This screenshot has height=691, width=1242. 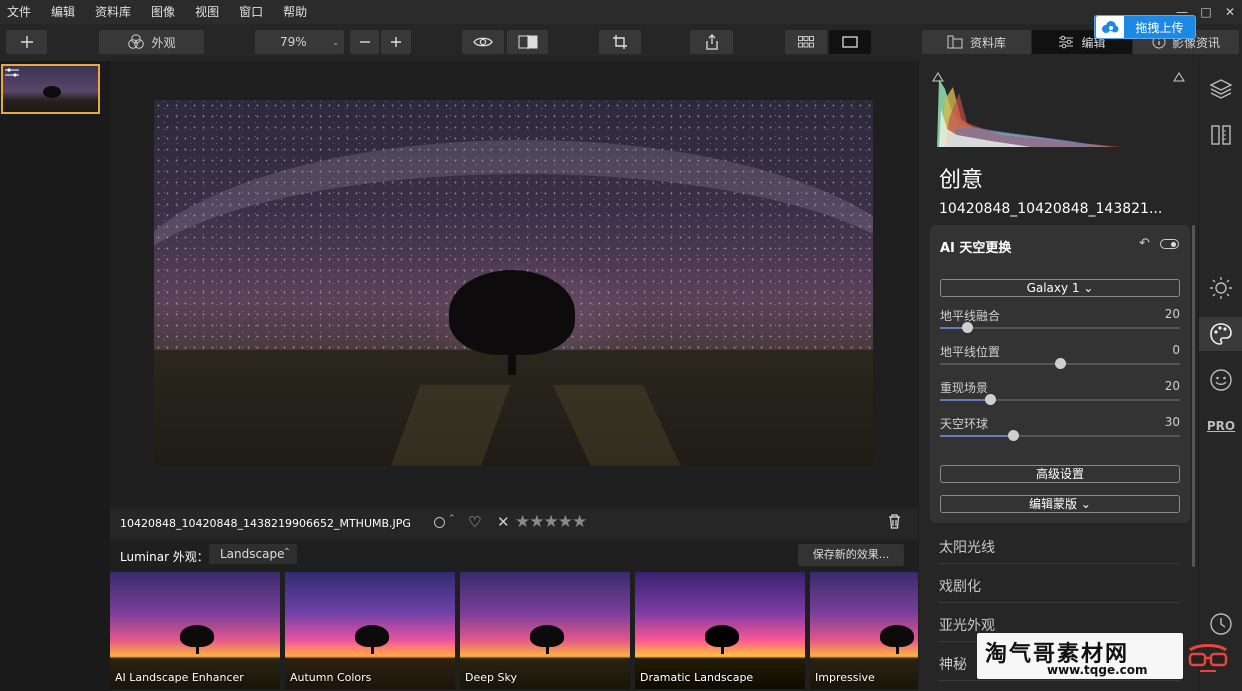 What do you see at coordinates (1060, 432) in the screenshot?
I see `slider-sky-global: 天空环球 30` at bounding box center [1060, 432].